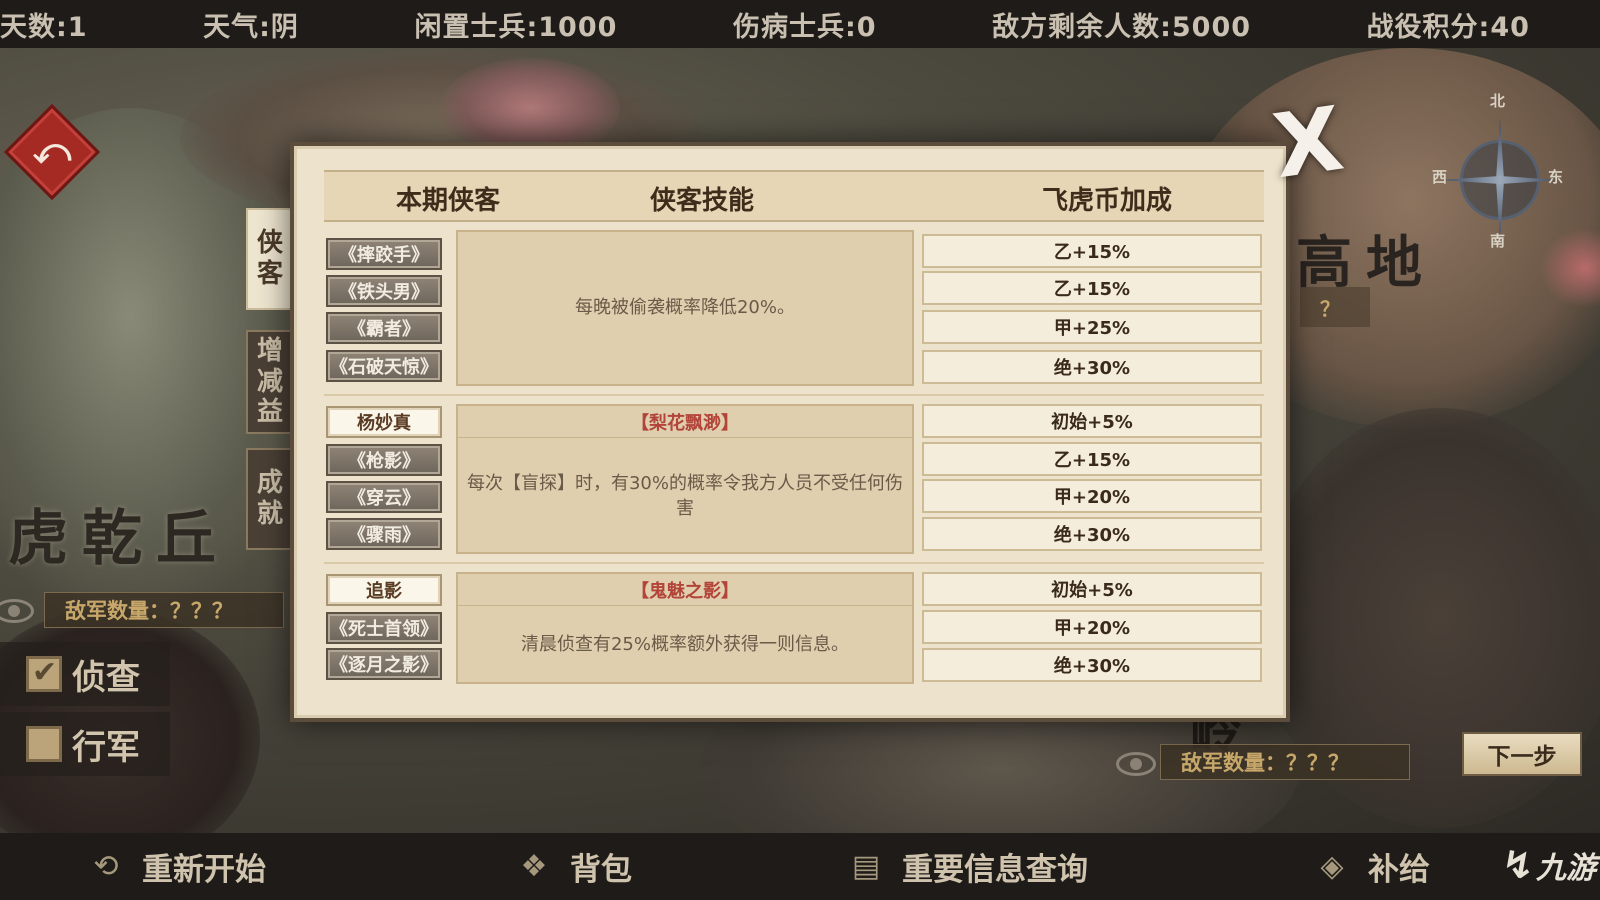 Image resolution: width=1600 pixels, height=900 pixels. What do you see at coordinates (804, 27) in the screenshot?
I see `wounded-soldiers-stat: 伤病士兵:0` at bounding box center [804, 27].